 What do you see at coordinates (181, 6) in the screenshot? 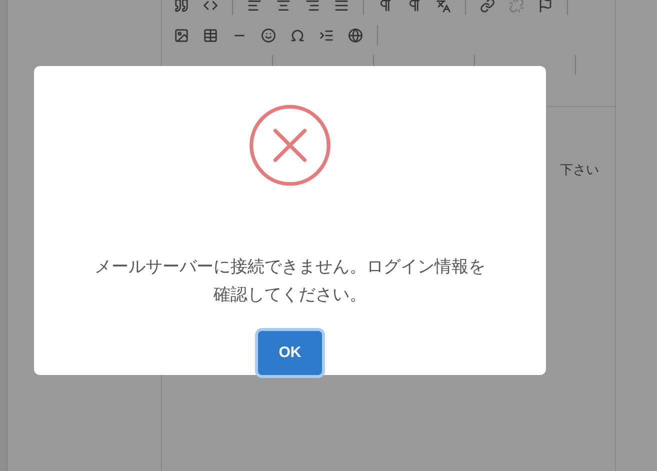
I see `quote-icon` at bounding box center [181, 6].